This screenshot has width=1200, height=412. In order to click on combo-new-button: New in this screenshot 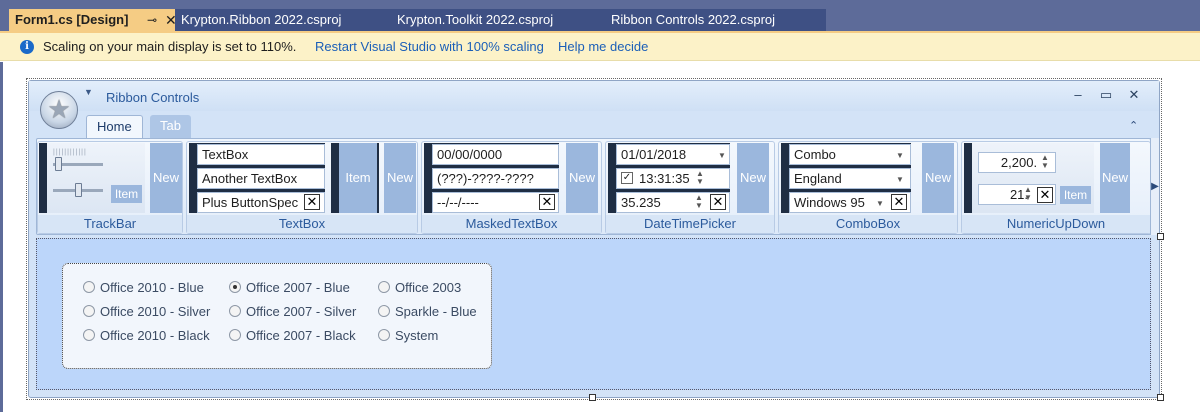, I will do `click(938, 178)`.